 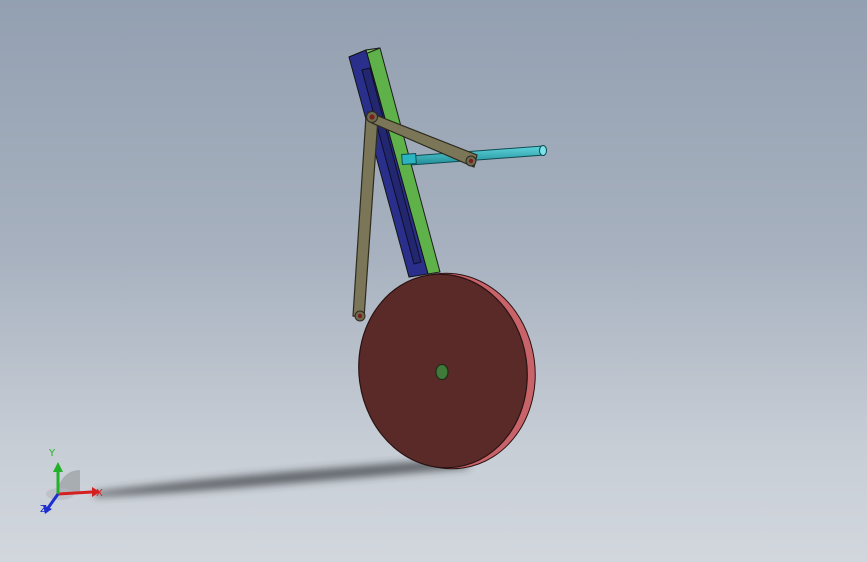 What do you see at coordinates (52, 453) in the screenshot?
I see `y-axis-label: Y` at bounding box center [52, 453].